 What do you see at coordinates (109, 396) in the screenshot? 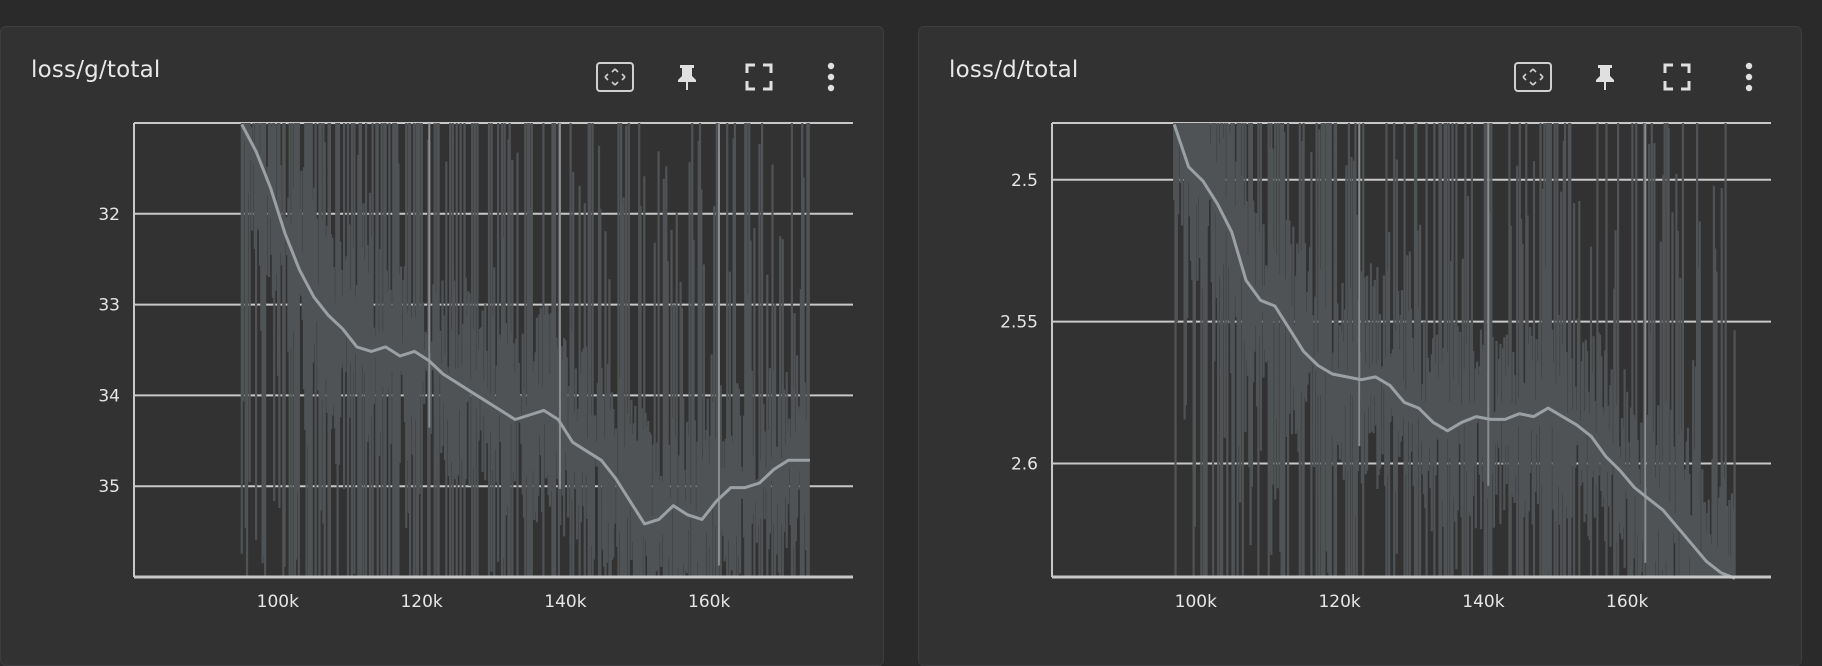
I see `y-tick-label: 34` at bounding box center [109, 396].